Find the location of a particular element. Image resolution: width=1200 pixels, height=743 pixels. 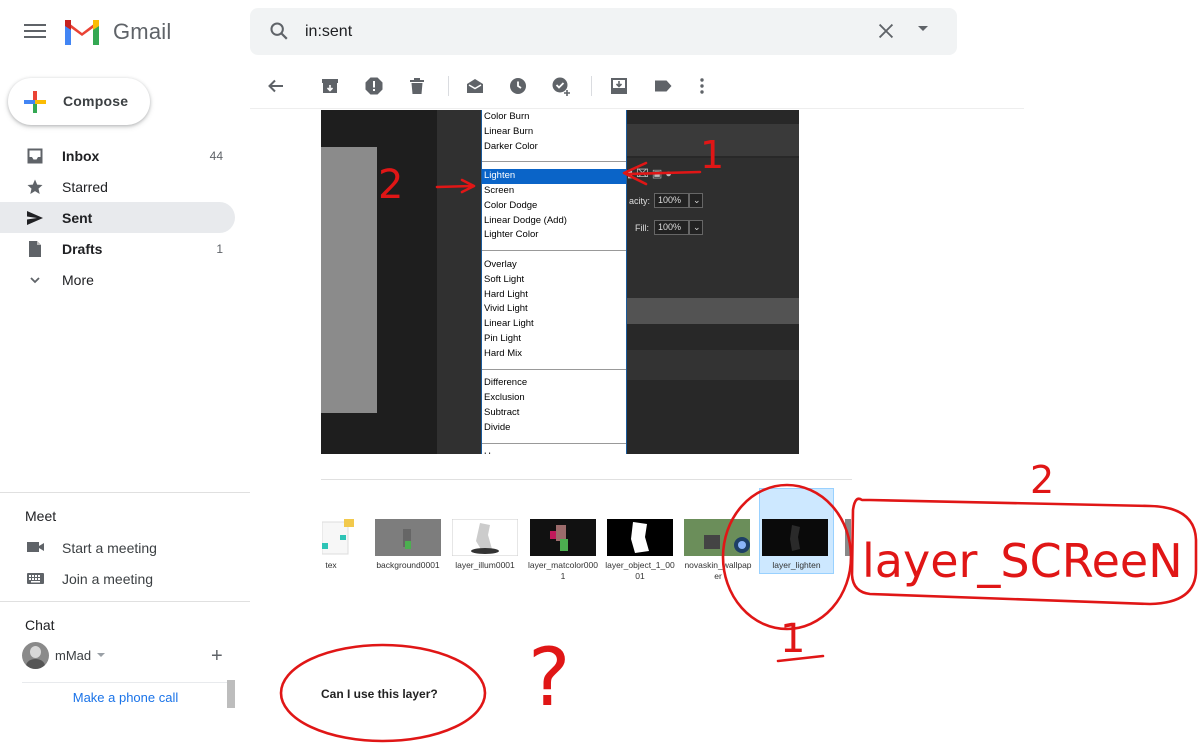

folder-thumbnail is located at coordinates (338, 537).